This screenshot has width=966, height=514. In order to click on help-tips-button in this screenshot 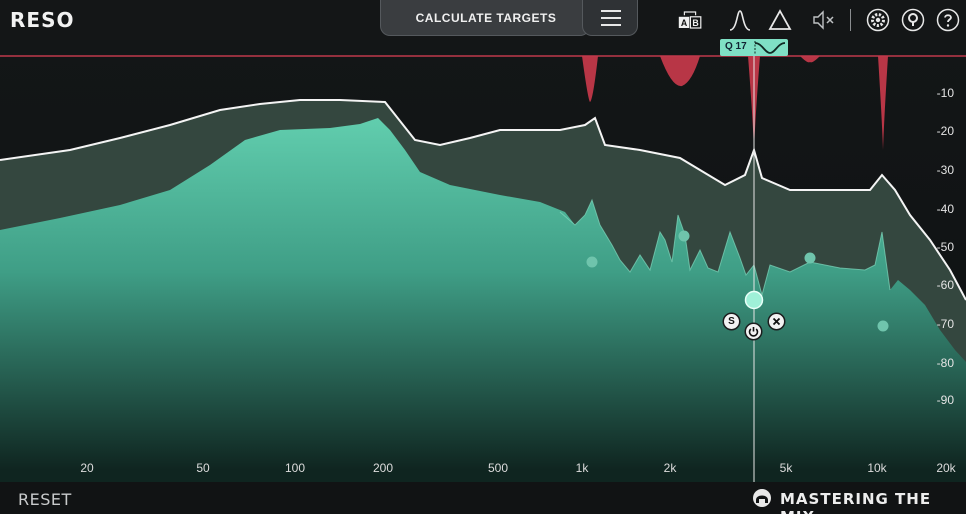, I will do `click(913, 20)`.